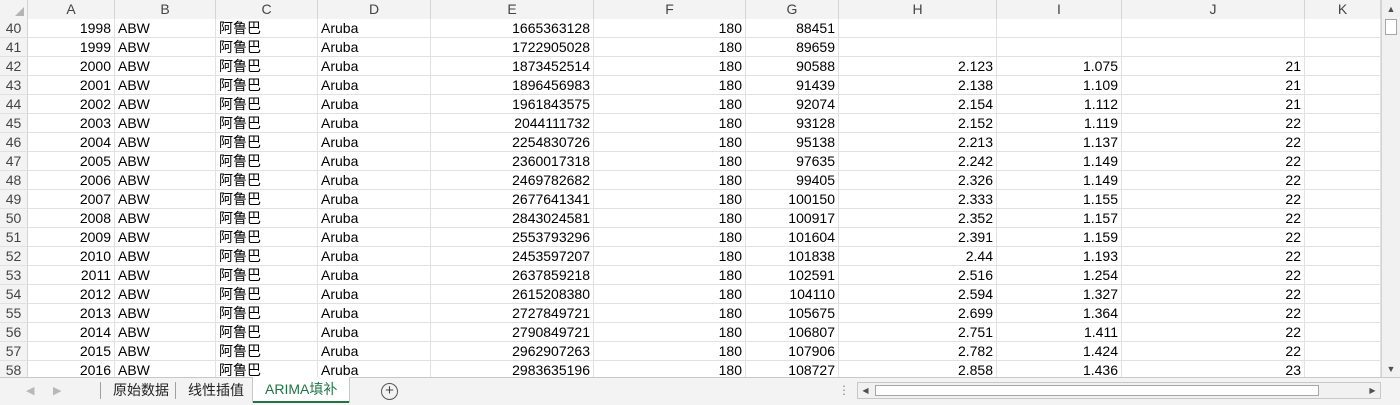 The image size is (1400, 405). Describe the element at coordinates (1372, 390) in the screenshot. I see `scroll-right-icon: ▶` at that location.